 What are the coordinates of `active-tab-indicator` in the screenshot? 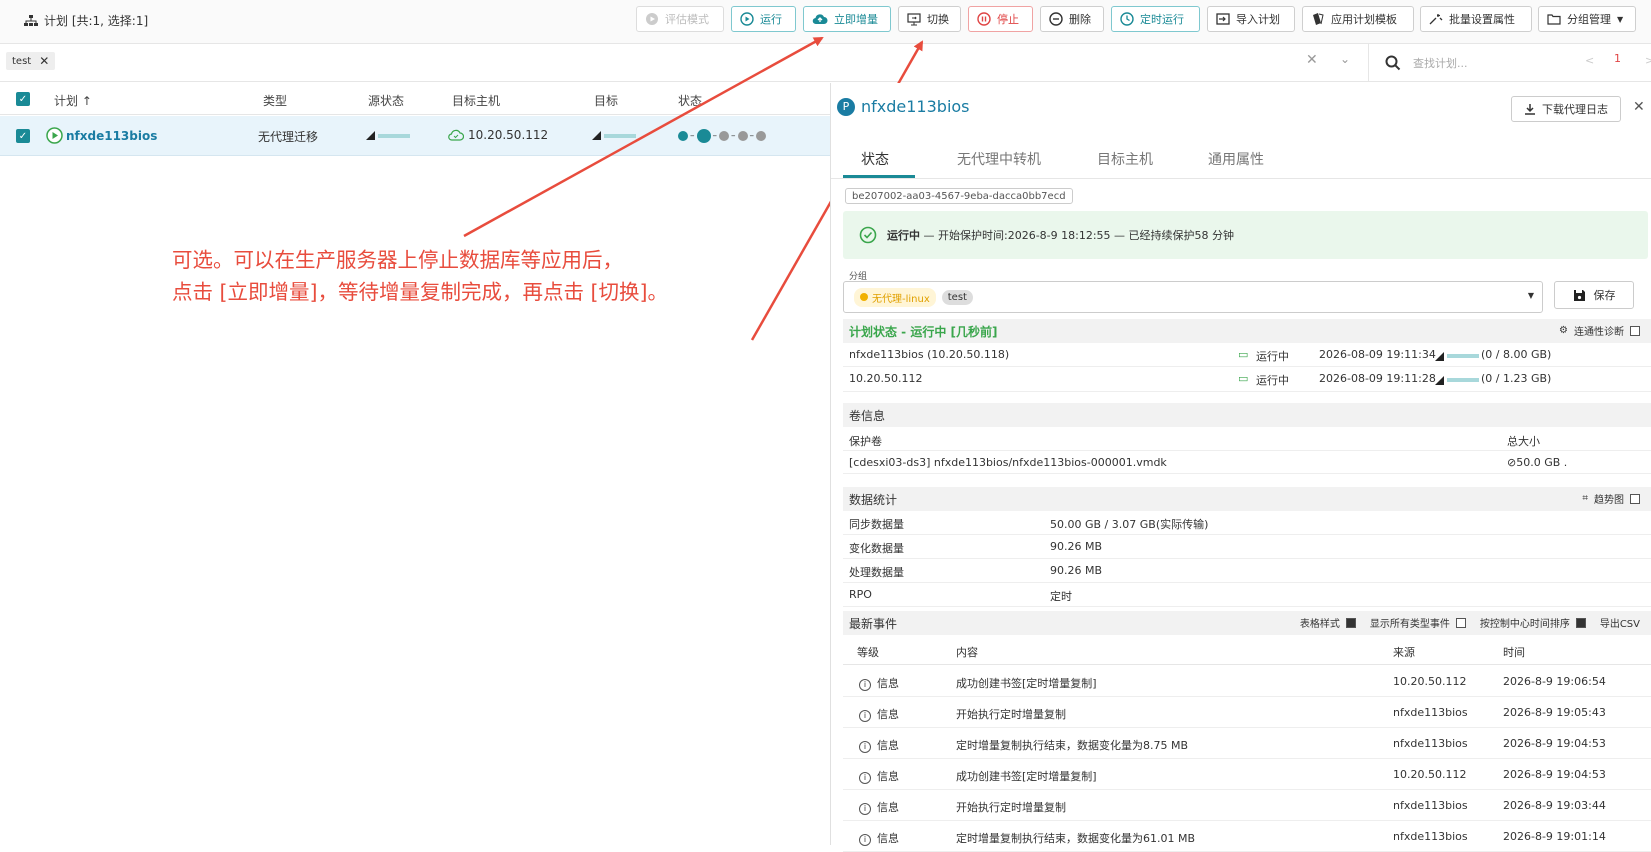 It's located at (879, 176).